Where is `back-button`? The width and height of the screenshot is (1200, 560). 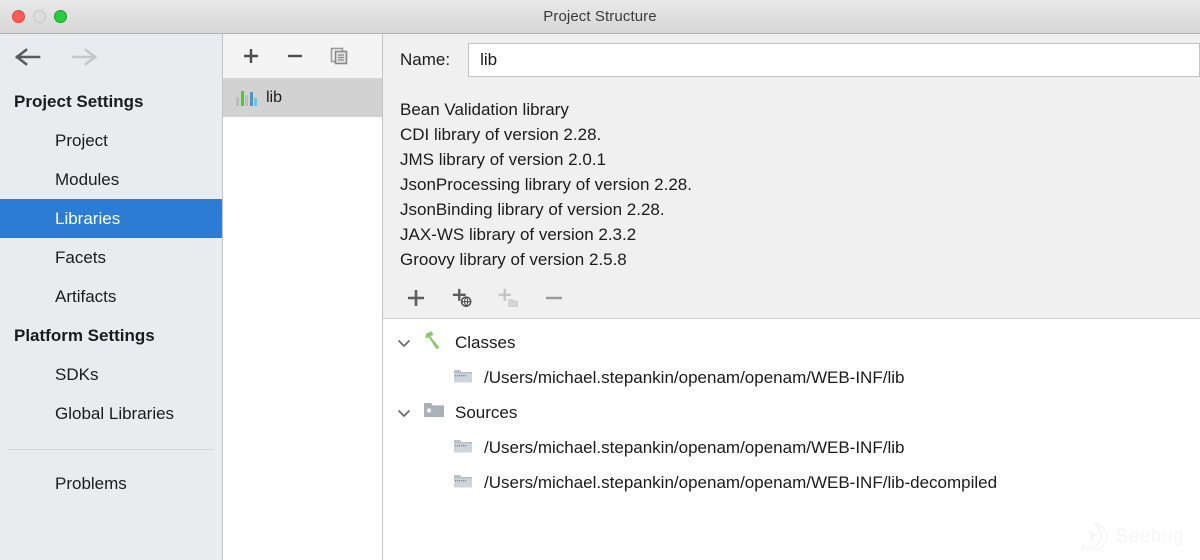 back-button is located at coordinates (28, 57).